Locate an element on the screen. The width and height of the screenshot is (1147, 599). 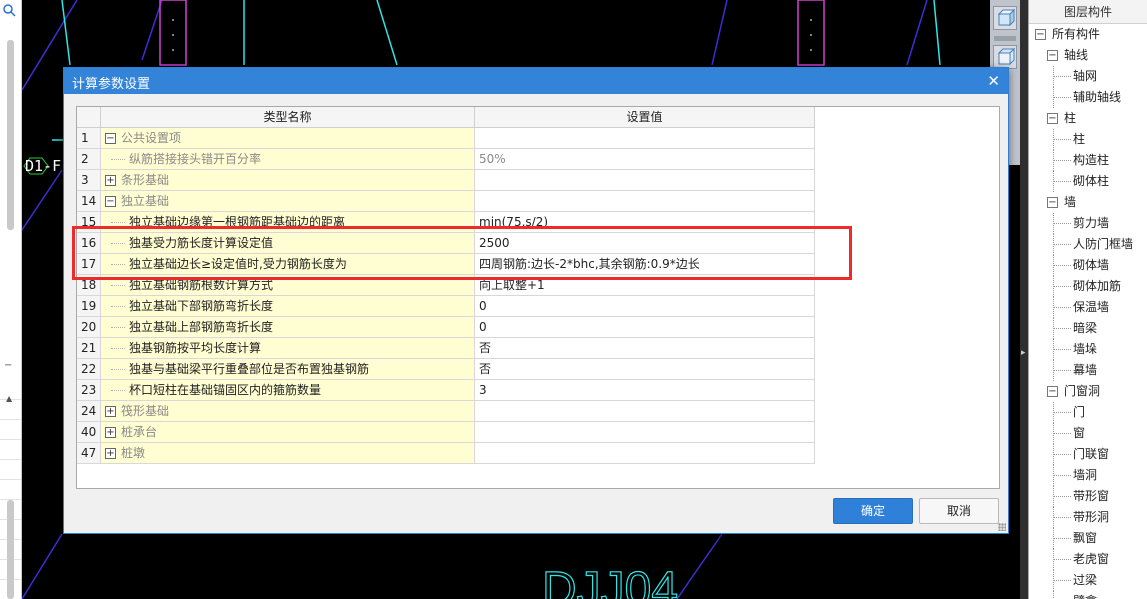
param-value-cell: 四周钢筋:边长-2*bhc,其余钢筋:0.9*边长 is located at coordinates (645, 264).